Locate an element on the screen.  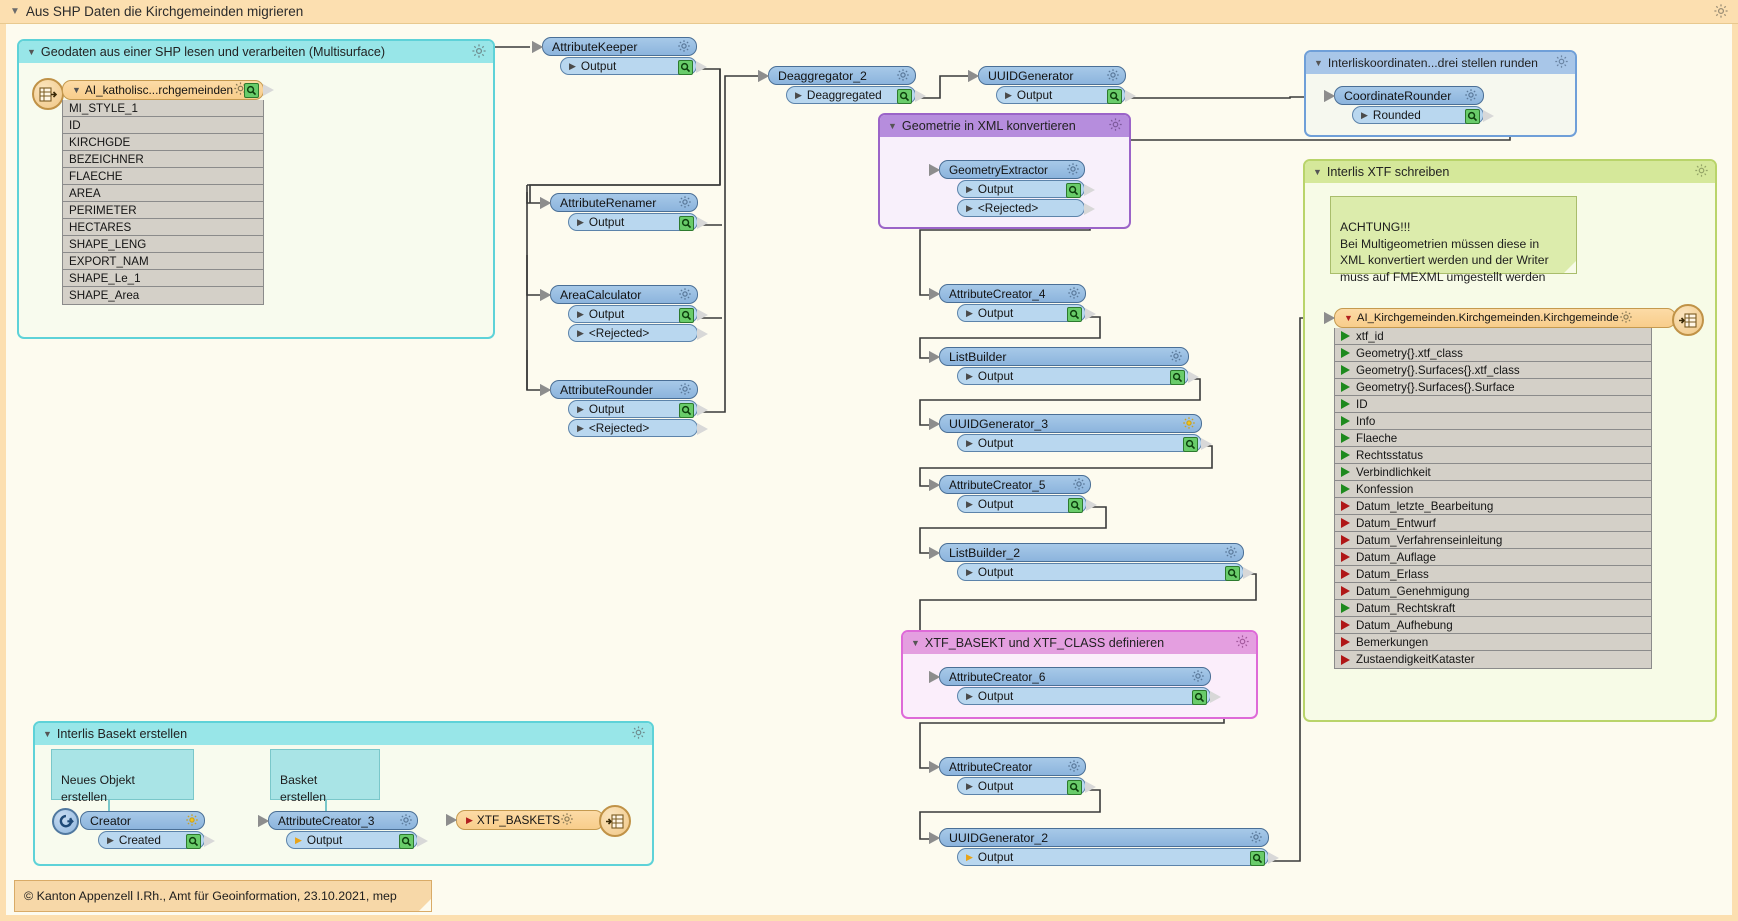
writer-dataset-icon is located at coordinates (1688, 320).